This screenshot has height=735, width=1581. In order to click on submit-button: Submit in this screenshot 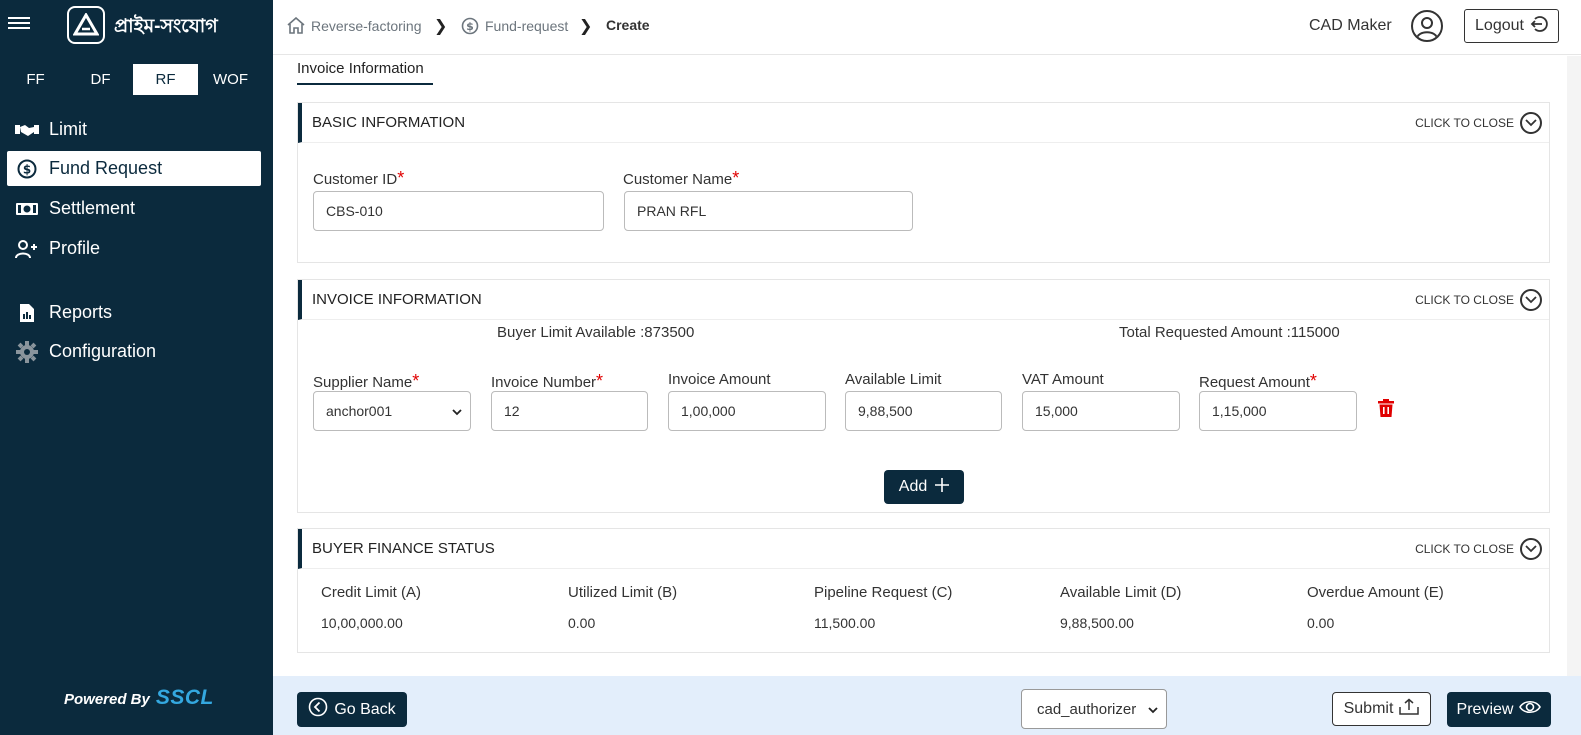, I will do `click(1381, 709)`.